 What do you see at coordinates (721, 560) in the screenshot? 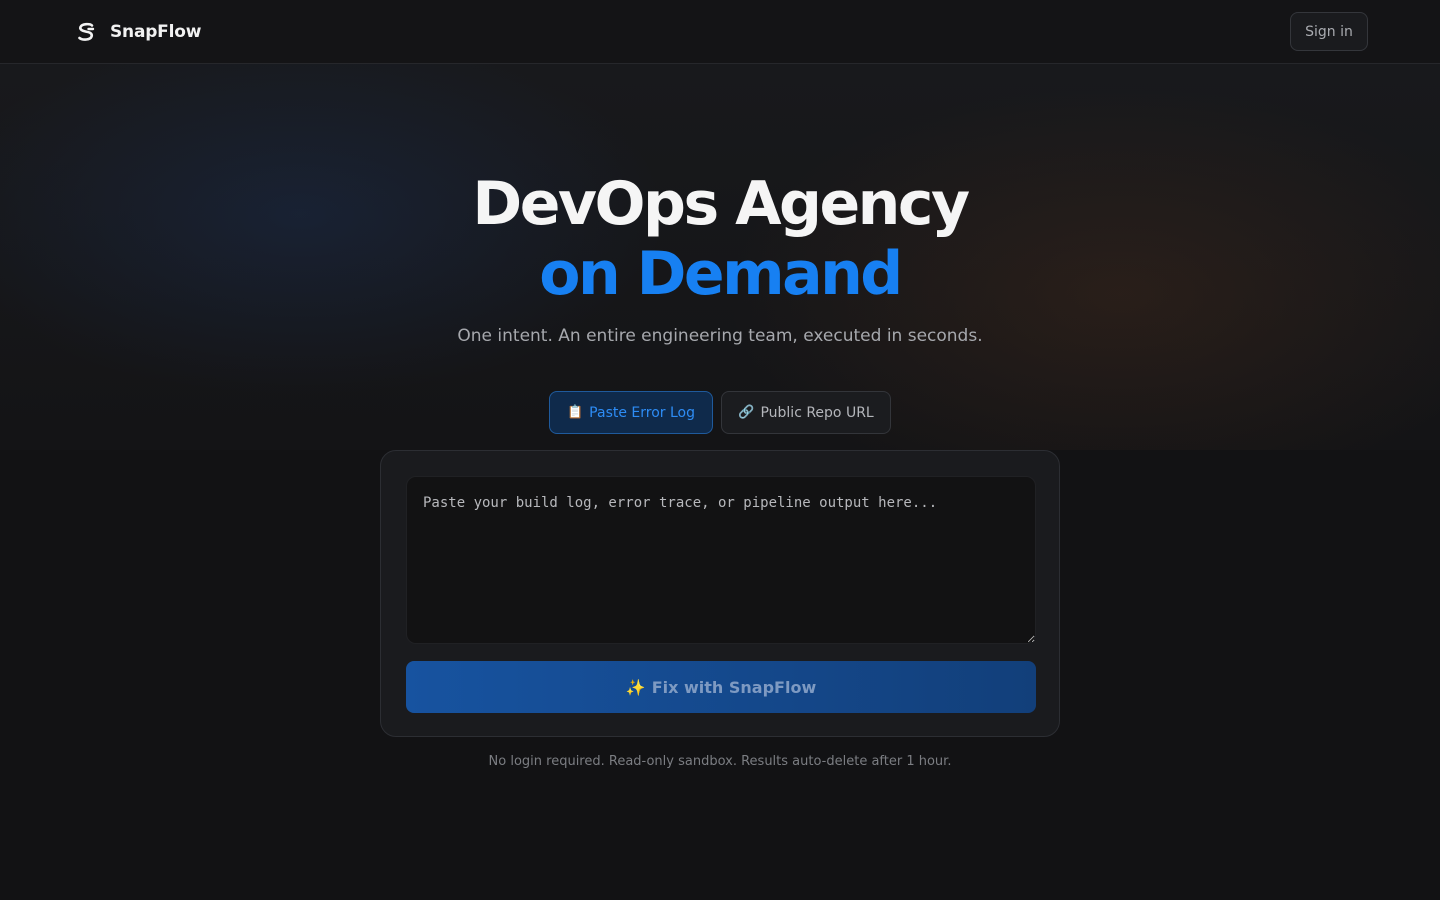
I see `error-log-input` at bounding box center [721, 560].